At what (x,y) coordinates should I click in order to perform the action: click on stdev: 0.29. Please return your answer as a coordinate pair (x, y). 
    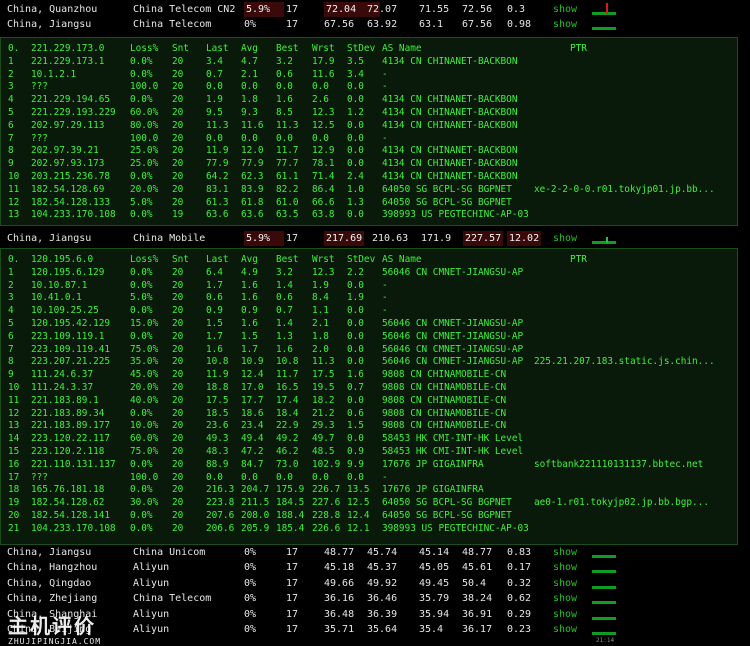
    Looking at the image, I should click on (519, 614).